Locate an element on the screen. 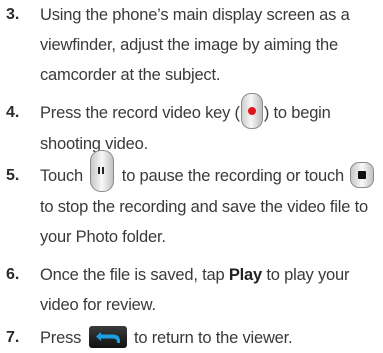 The height and width of the screenshot is (353, 383). step-number: 7. is located at coordinates (13, 337).